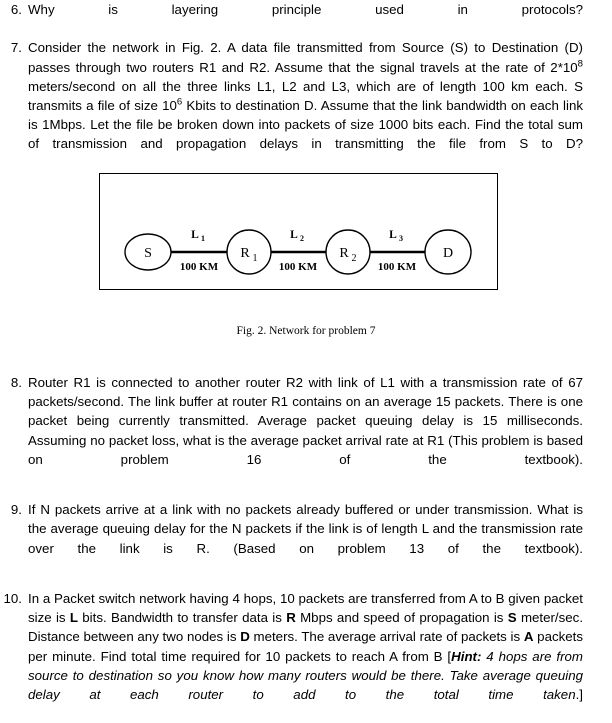 The image size is (612, 723). I want to click on link-label-l2-subscript: 2, so click(302, 238).